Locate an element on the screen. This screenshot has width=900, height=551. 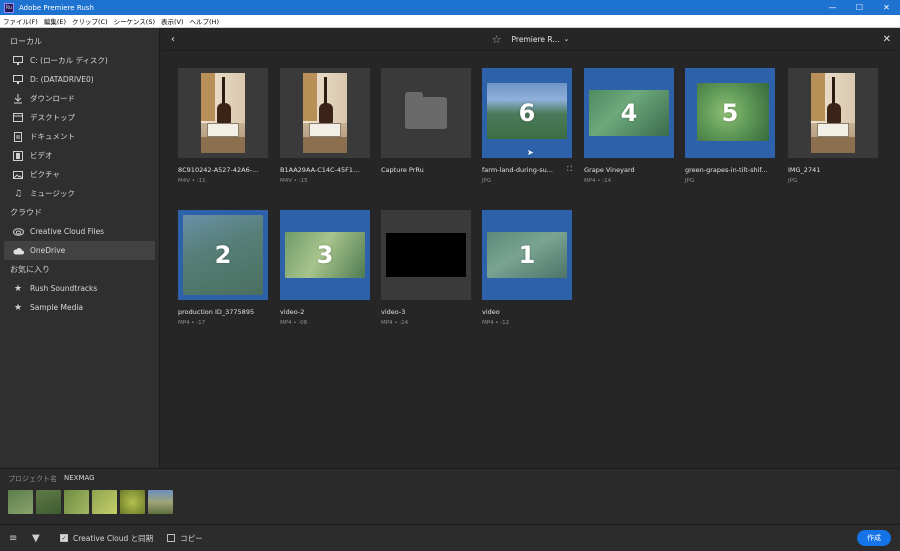
folder-thumbnail is located at coordinates (426, 113).